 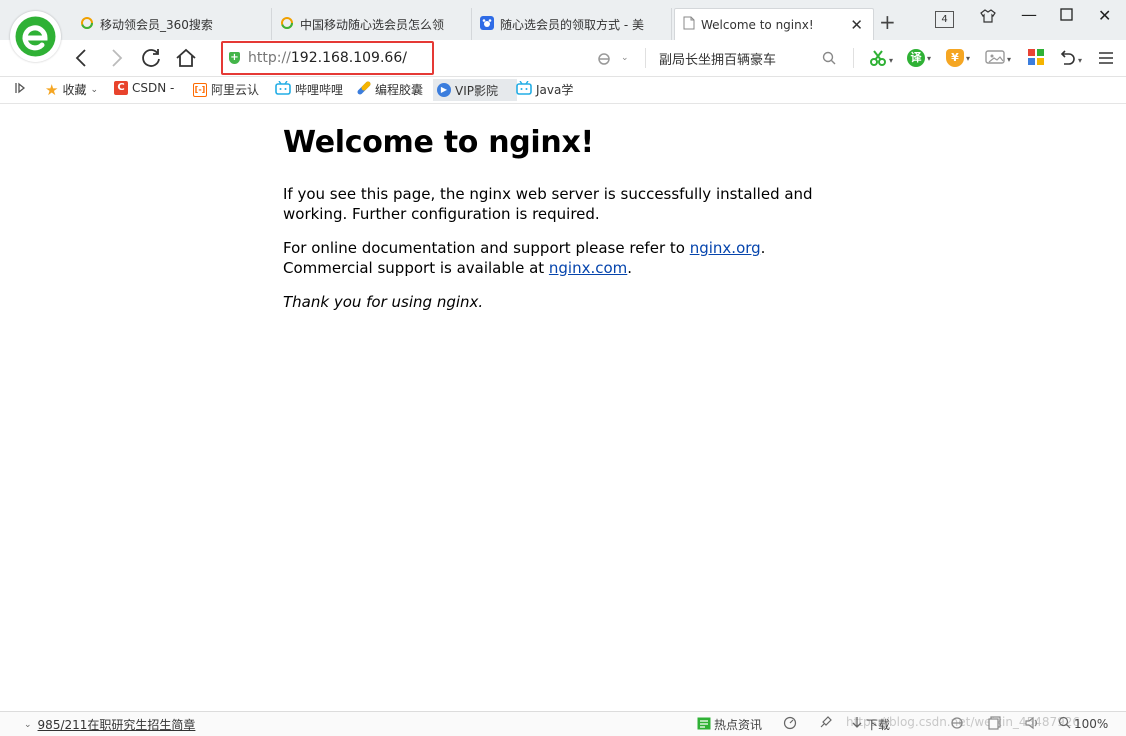 What do you see at coordinates (1104, 15) in the screenshot?
I see `close-window-button: ✕` at bounding box center [1104, 15].